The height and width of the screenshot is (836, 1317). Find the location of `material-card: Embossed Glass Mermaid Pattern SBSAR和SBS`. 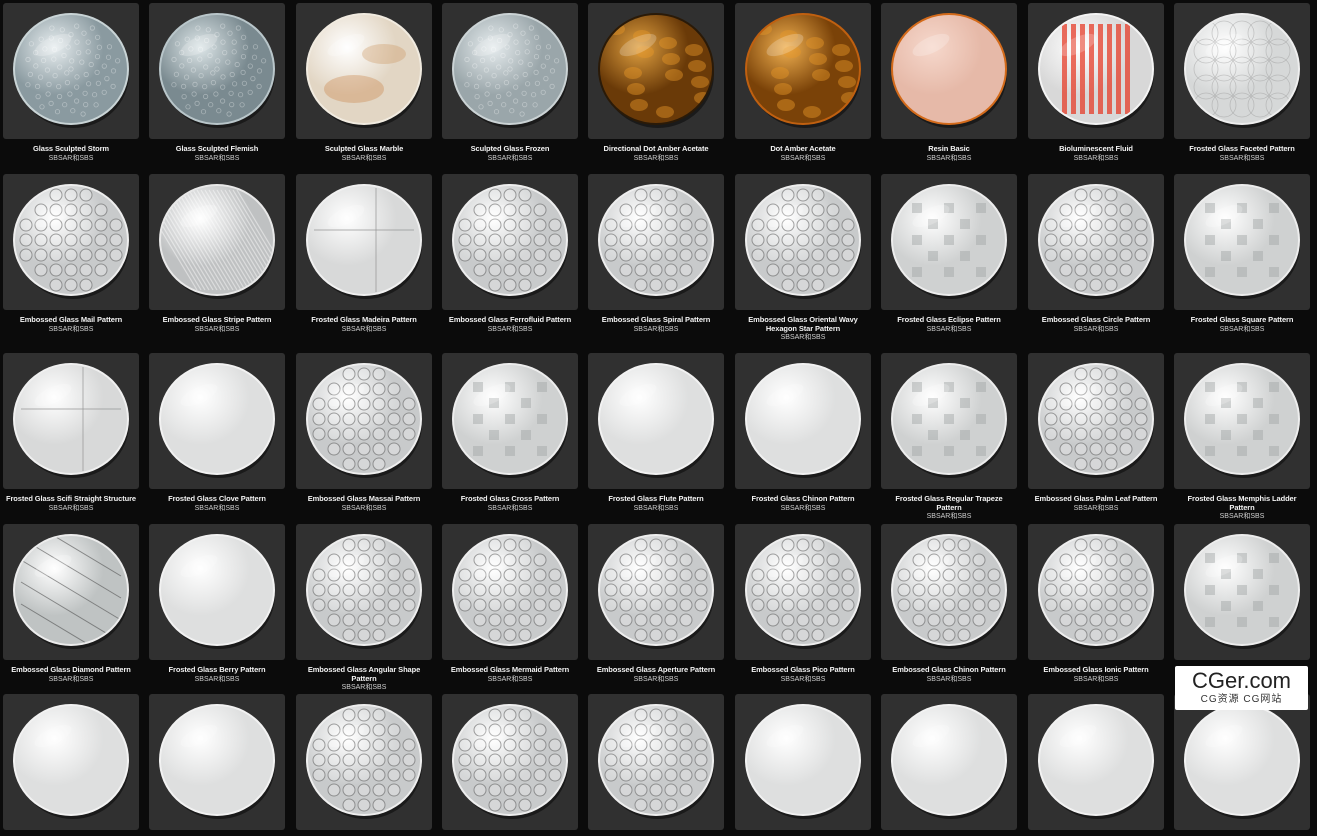

material-card: Embossed Glass Mermaid Pattern SBSAR和SBS is located at coordinates (510, 604).